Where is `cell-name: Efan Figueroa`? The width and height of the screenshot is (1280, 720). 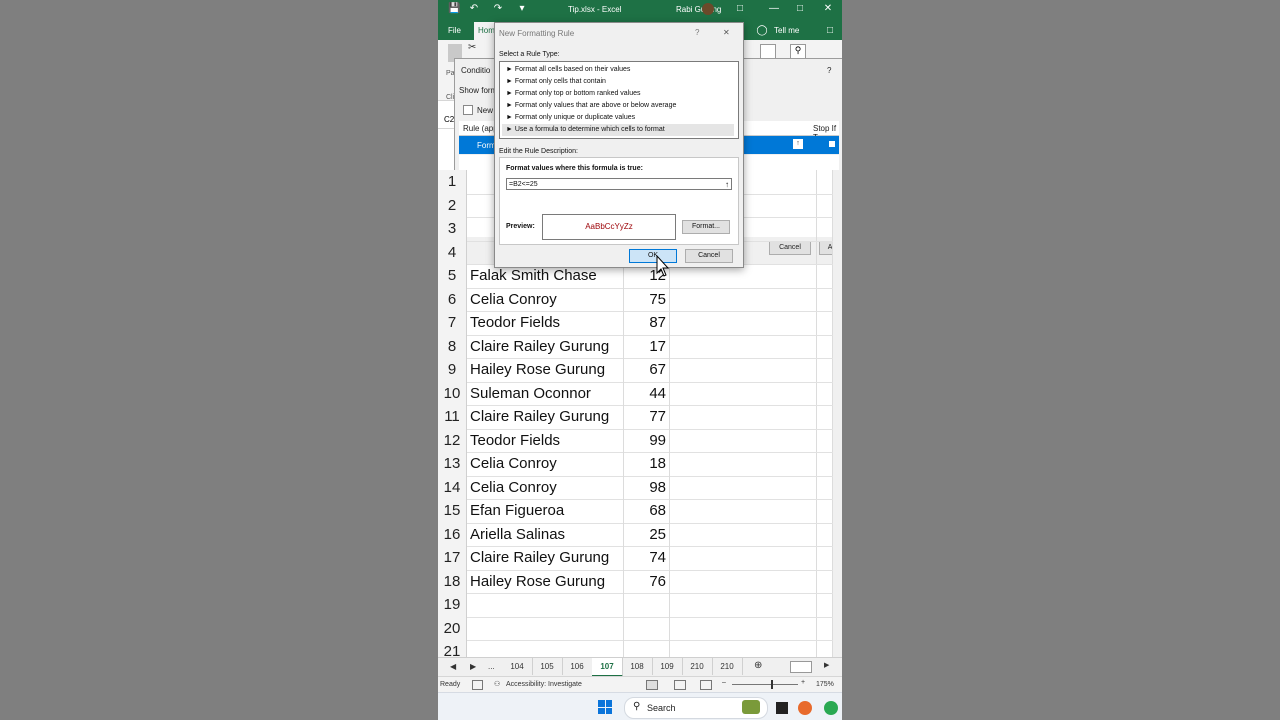
cell-name: Efan Figueroa is located at coordinates (545, 511).